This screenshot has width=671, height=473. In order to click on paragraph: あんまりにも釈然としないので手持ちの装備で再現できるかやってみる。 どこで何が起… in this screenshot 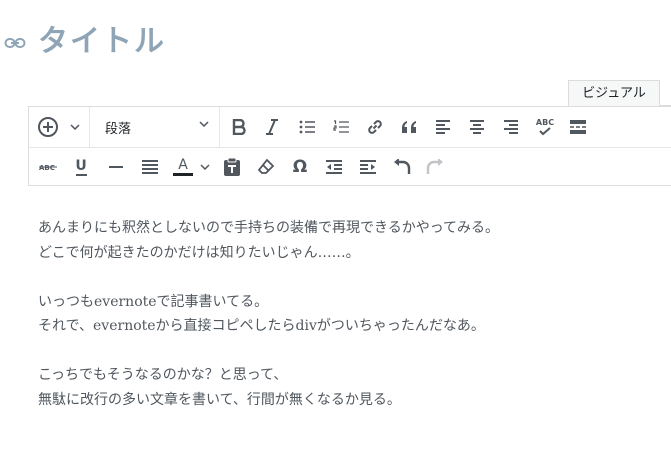, I will do `click(348, 240)`.